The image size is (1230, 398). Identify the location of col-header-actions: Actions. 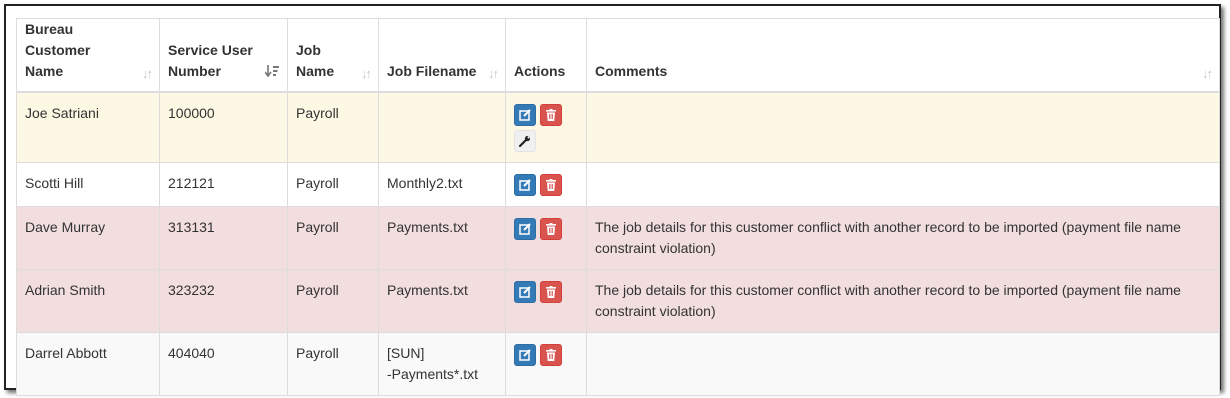
(546, 55).